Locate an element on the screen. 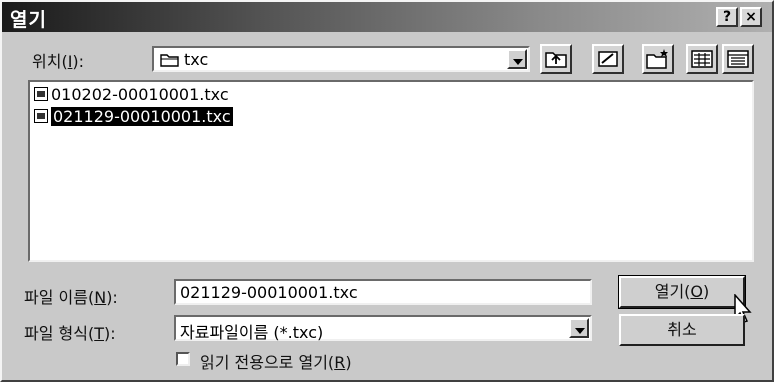  help-button: ? is located at coordinates (727, 17).